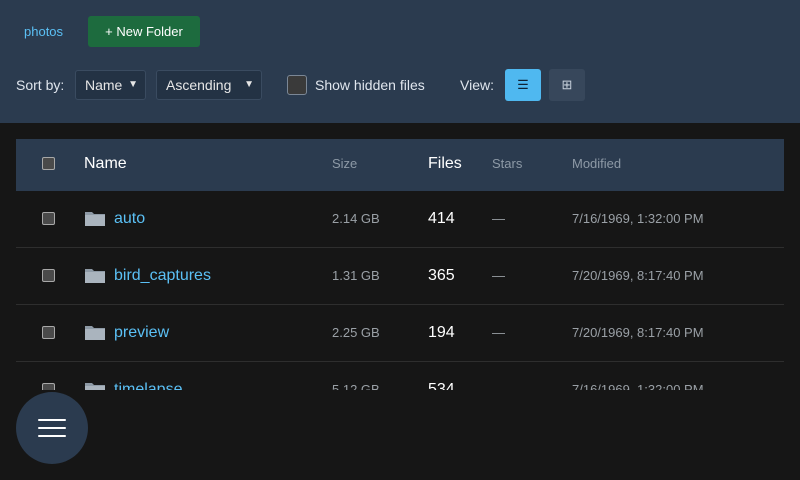 The width and height of the screenshot is (800, 480). What do you see at coordinates (104, 85) in the screenshot?
I see `sort-field-value: Name` at bounding box center [104, 85].